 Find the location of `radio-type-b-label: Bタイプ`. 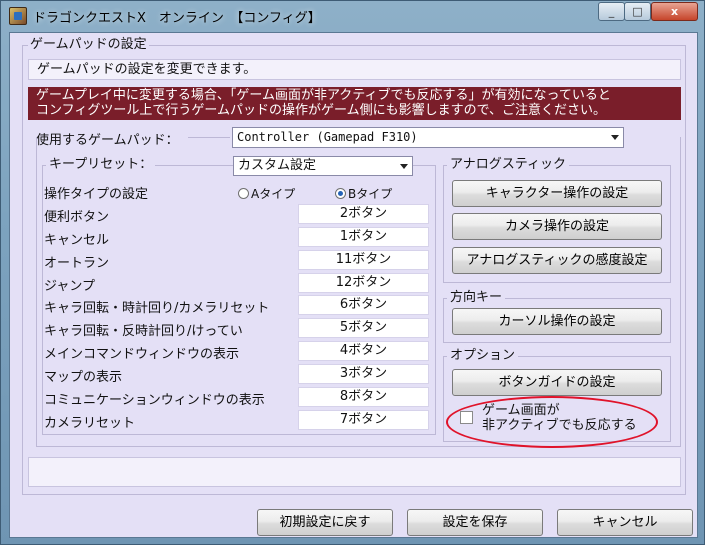

radio-type-b-label: Bタイプ is located at coordinates (370, 194).